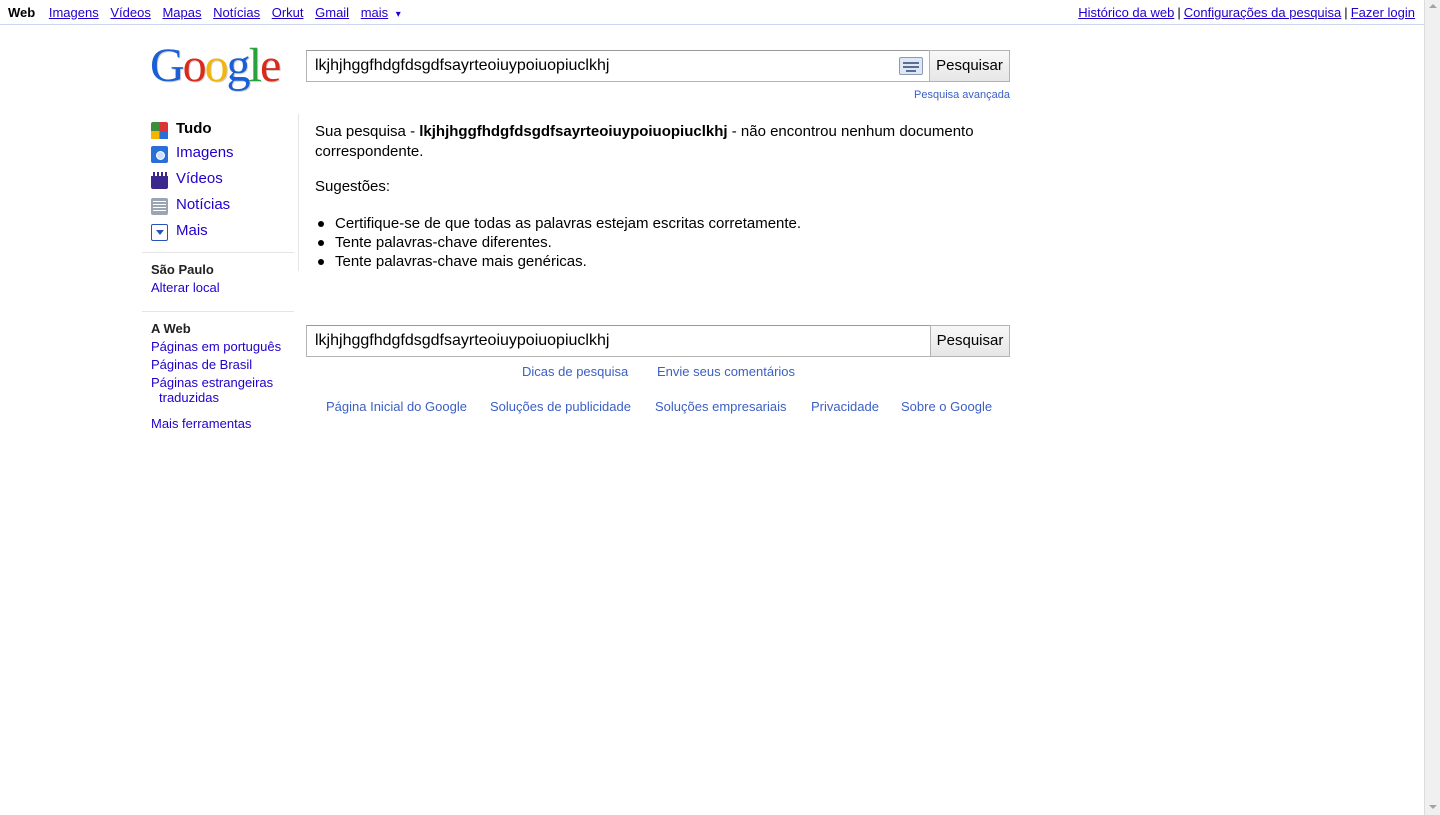 The height and width of the screenshot is (815, 1440). Describe the element at coordinates (298, 192) in the screenshot. I see `sidebar-divider` at that location.